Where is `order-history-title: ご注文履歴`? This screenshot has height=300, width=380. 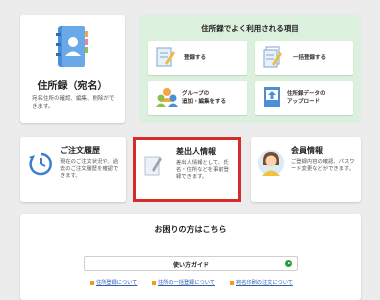 order-history-title: ご注文履歴 is located at coordinates (80, 150).